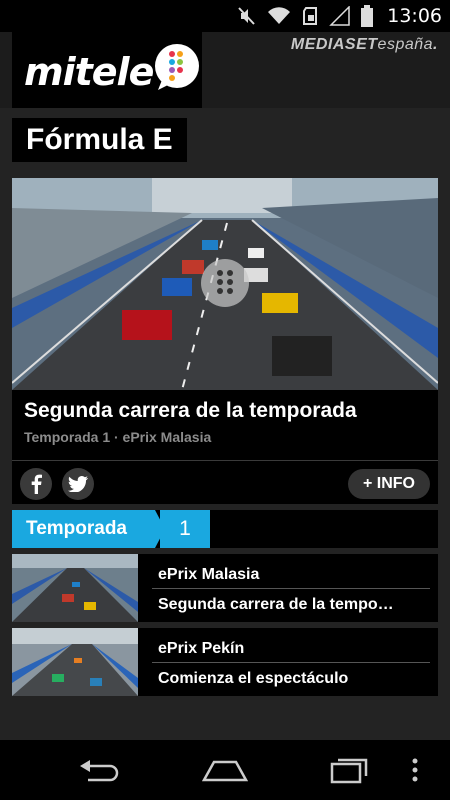  Describe the element at coordinates (339, 16) in the screenshot. I see `signal-icon` at that location.